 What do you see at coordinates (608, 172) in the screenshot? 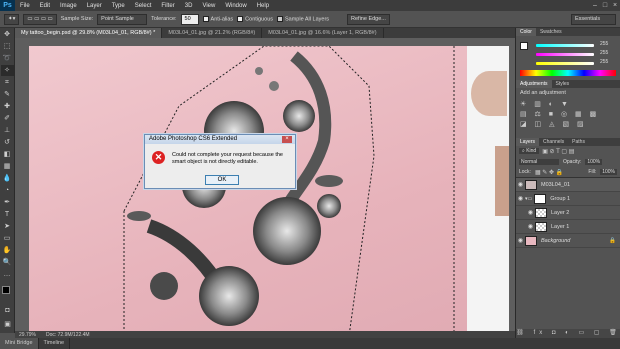
I see `fill-input: 100%` at bounding box center [608, 172].